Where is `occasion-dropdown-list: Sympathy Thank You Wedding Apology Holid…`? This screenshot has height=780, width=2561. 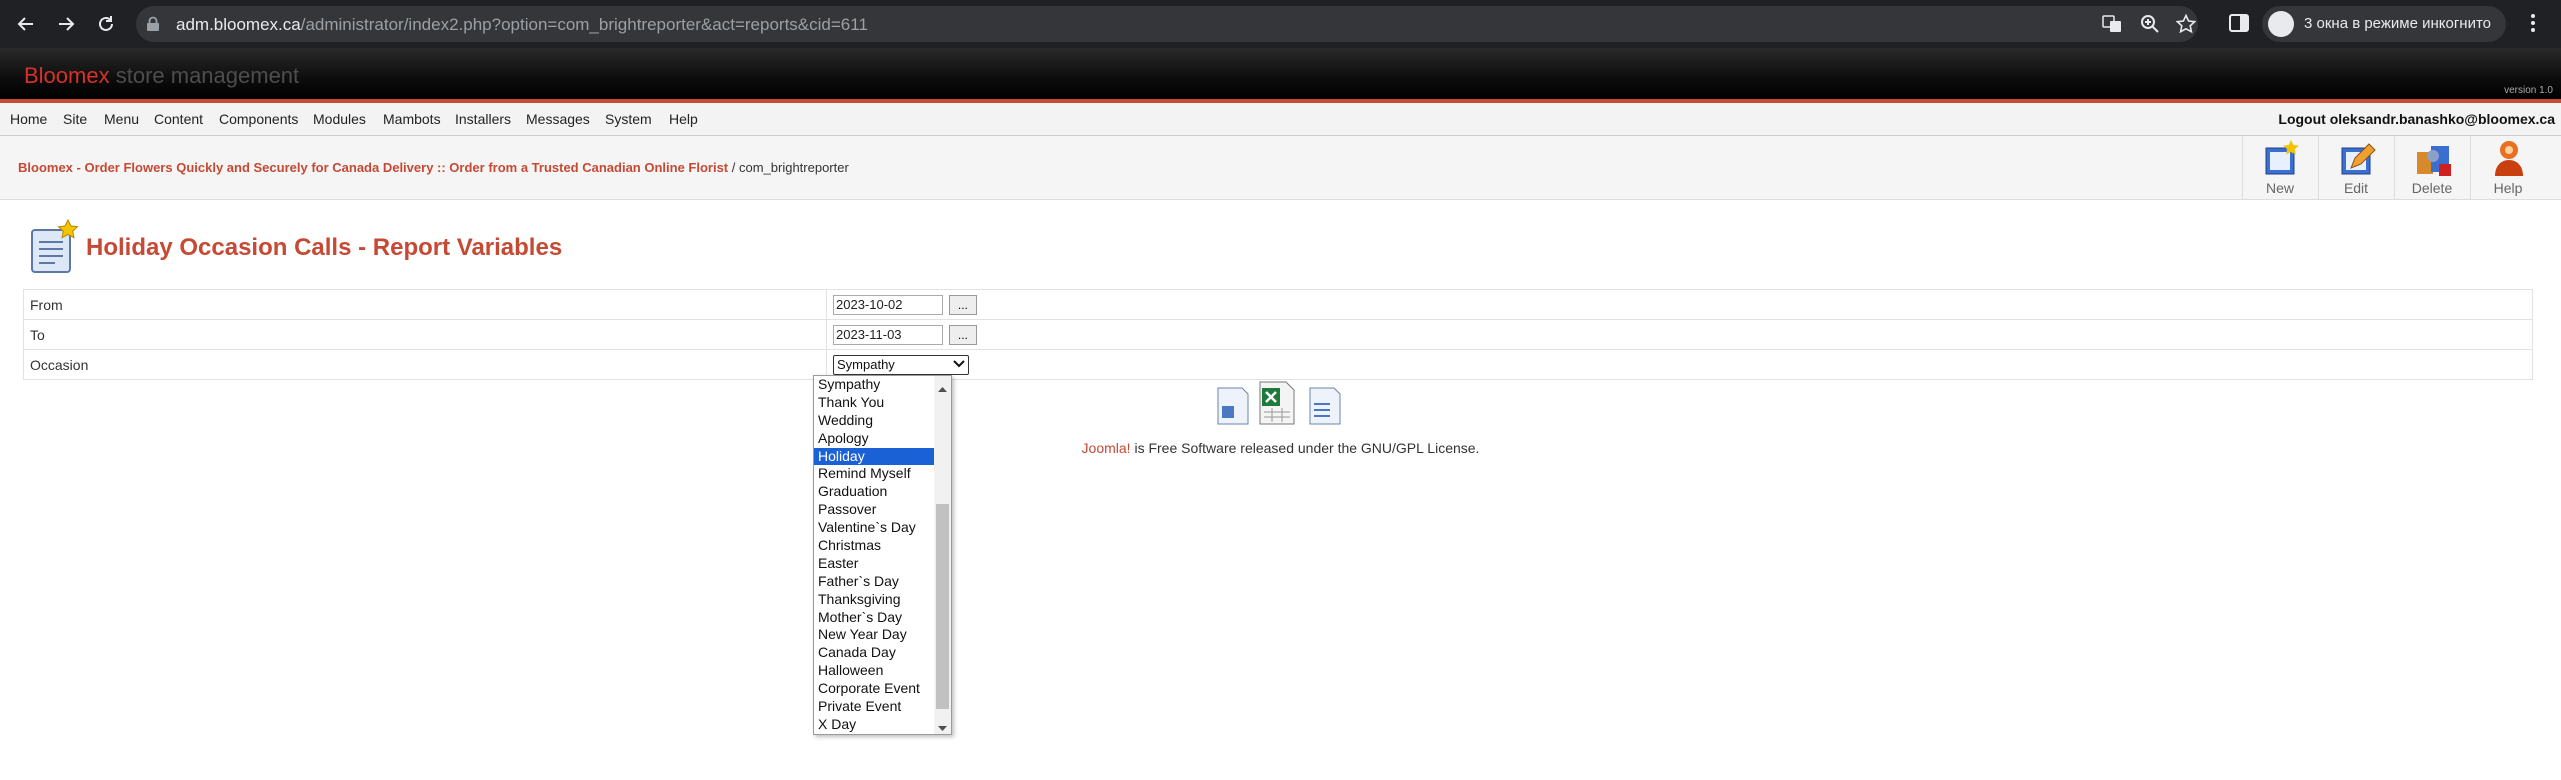
occasion-dropdown-list: Sympathy Thank You Wedding Apology Holid… is located at coordinates (882, 555).